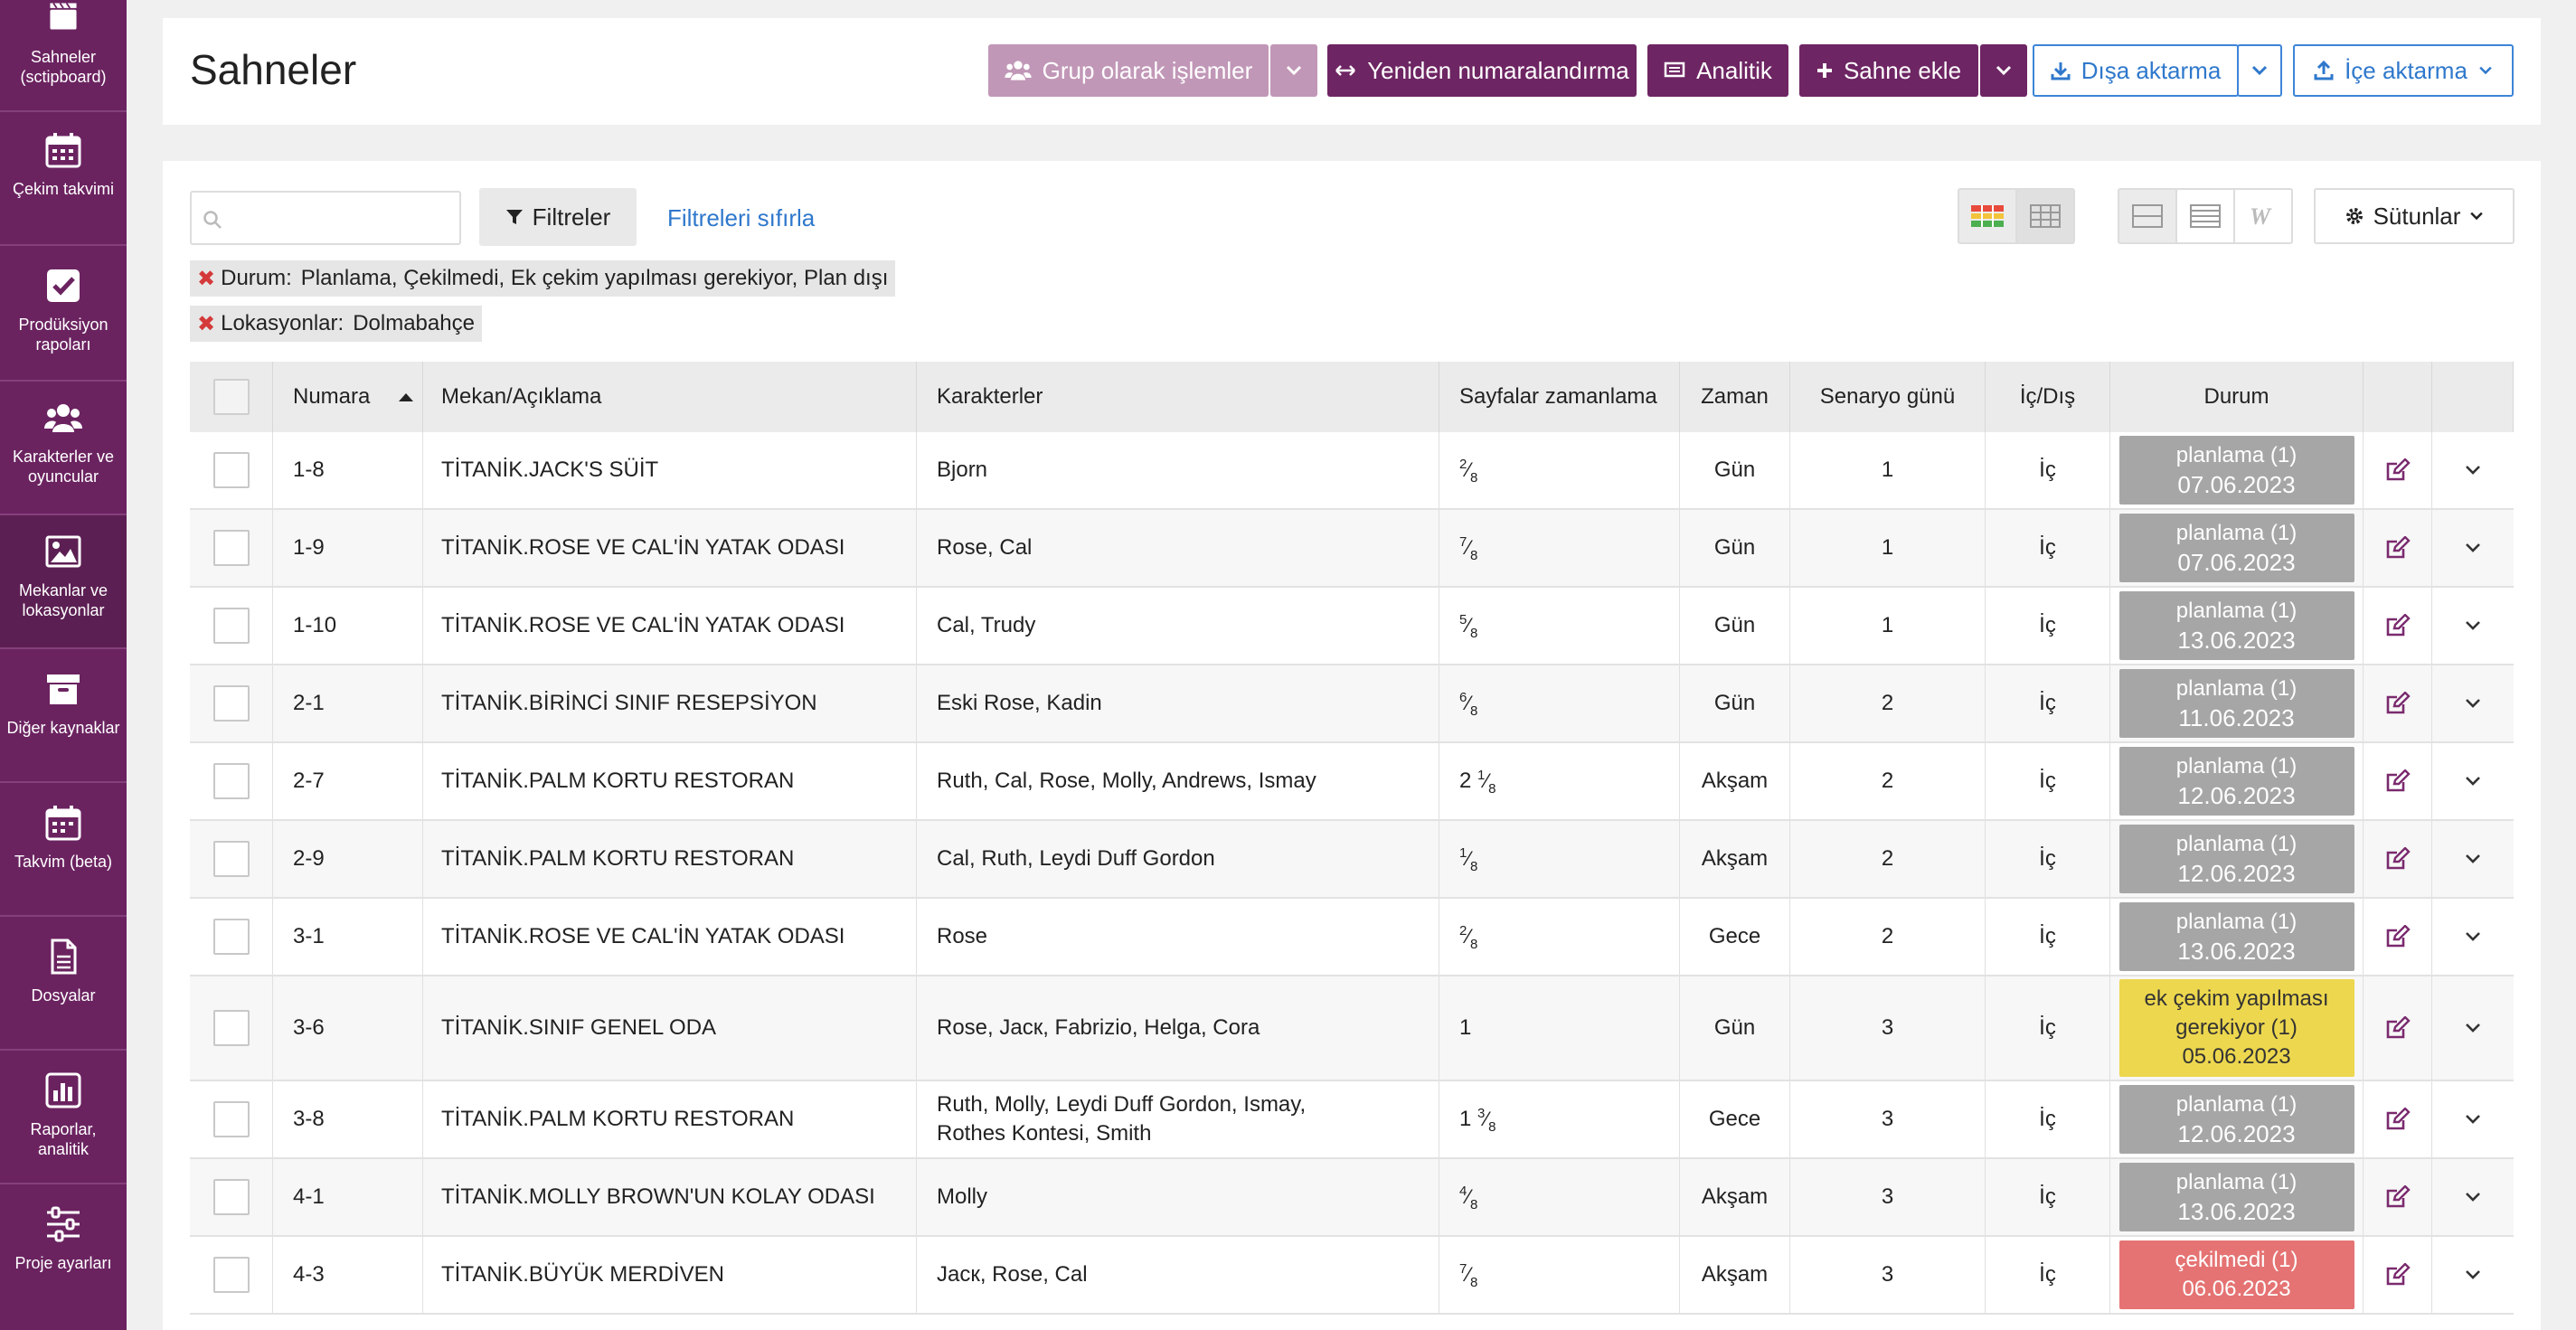 Image resolution: width=2576 pixels, height=1330 pixels. What do you see at coordinates (1735, 397) in the screenshot?
I see `header-time: Zaman` at bounding box center [1735, 397].